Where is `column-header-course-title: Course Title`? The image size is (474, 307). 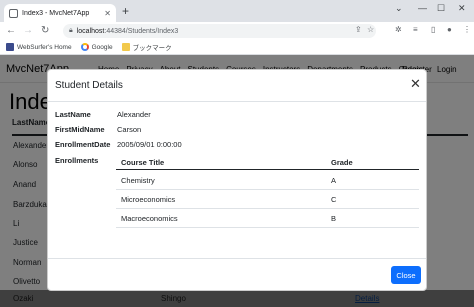
column-header-course-title: Course Title is located at coordinates (143, 162).